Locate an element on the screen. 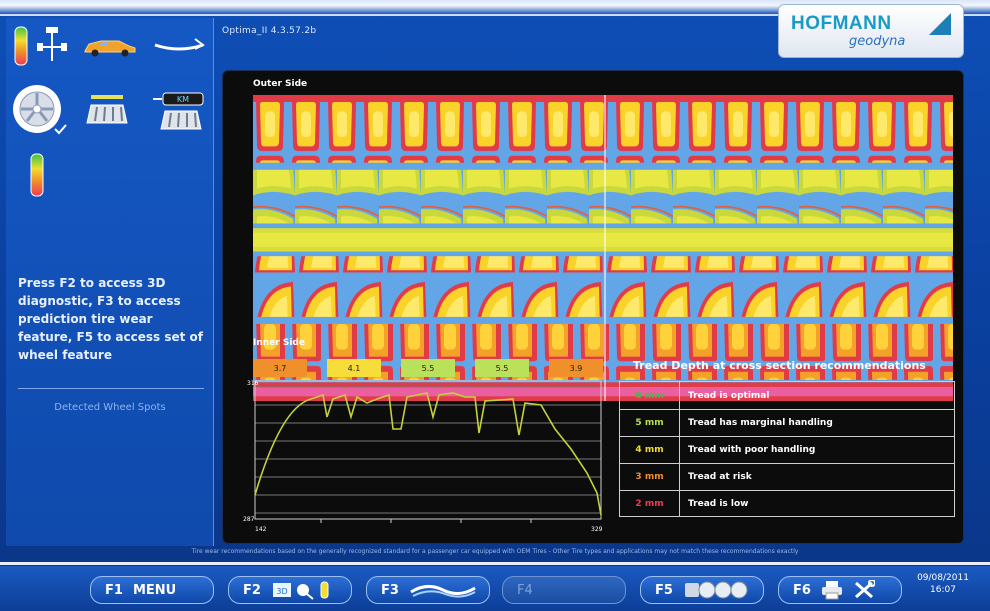 The image size is (990, 611). f4-button: F4 is located at coordinates (564, 590).